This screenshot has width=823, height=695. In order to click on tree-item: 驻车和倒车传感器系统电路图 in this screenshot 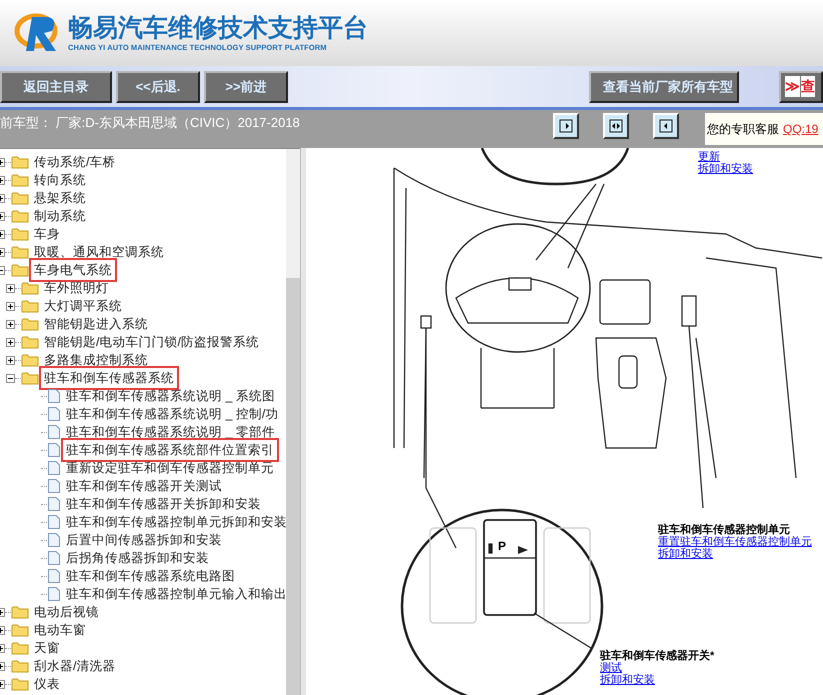, I will do `click(150, 576)`.